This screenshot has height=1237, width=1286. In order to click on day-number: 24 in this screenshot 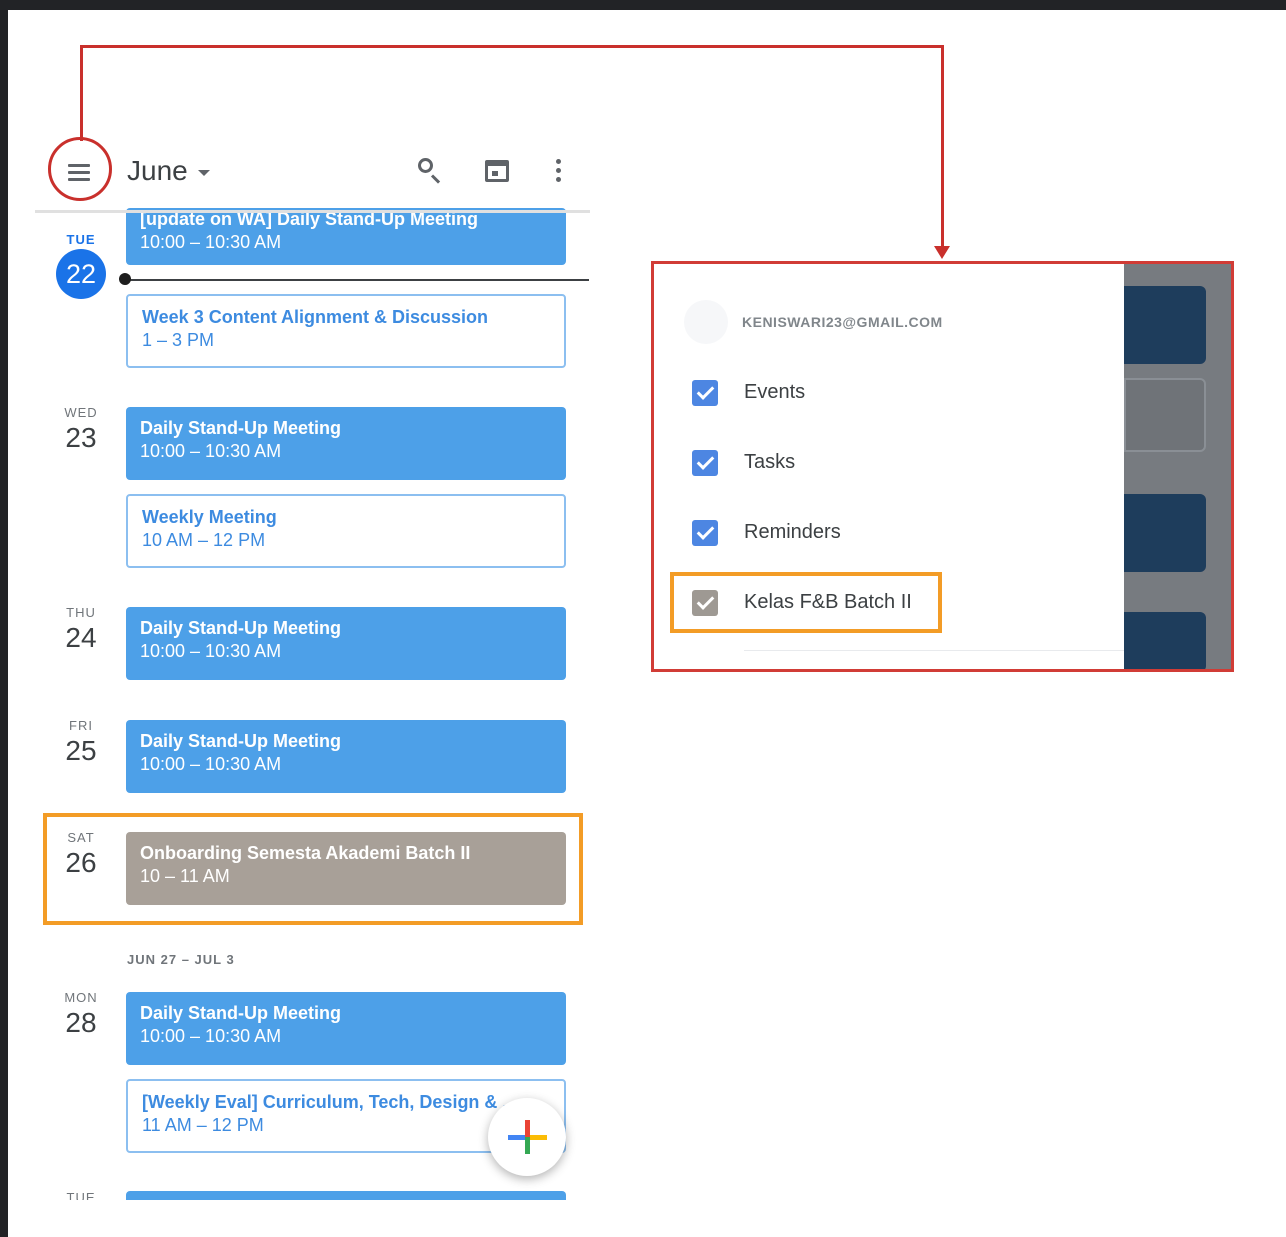, I will do `click(81, 638)`.